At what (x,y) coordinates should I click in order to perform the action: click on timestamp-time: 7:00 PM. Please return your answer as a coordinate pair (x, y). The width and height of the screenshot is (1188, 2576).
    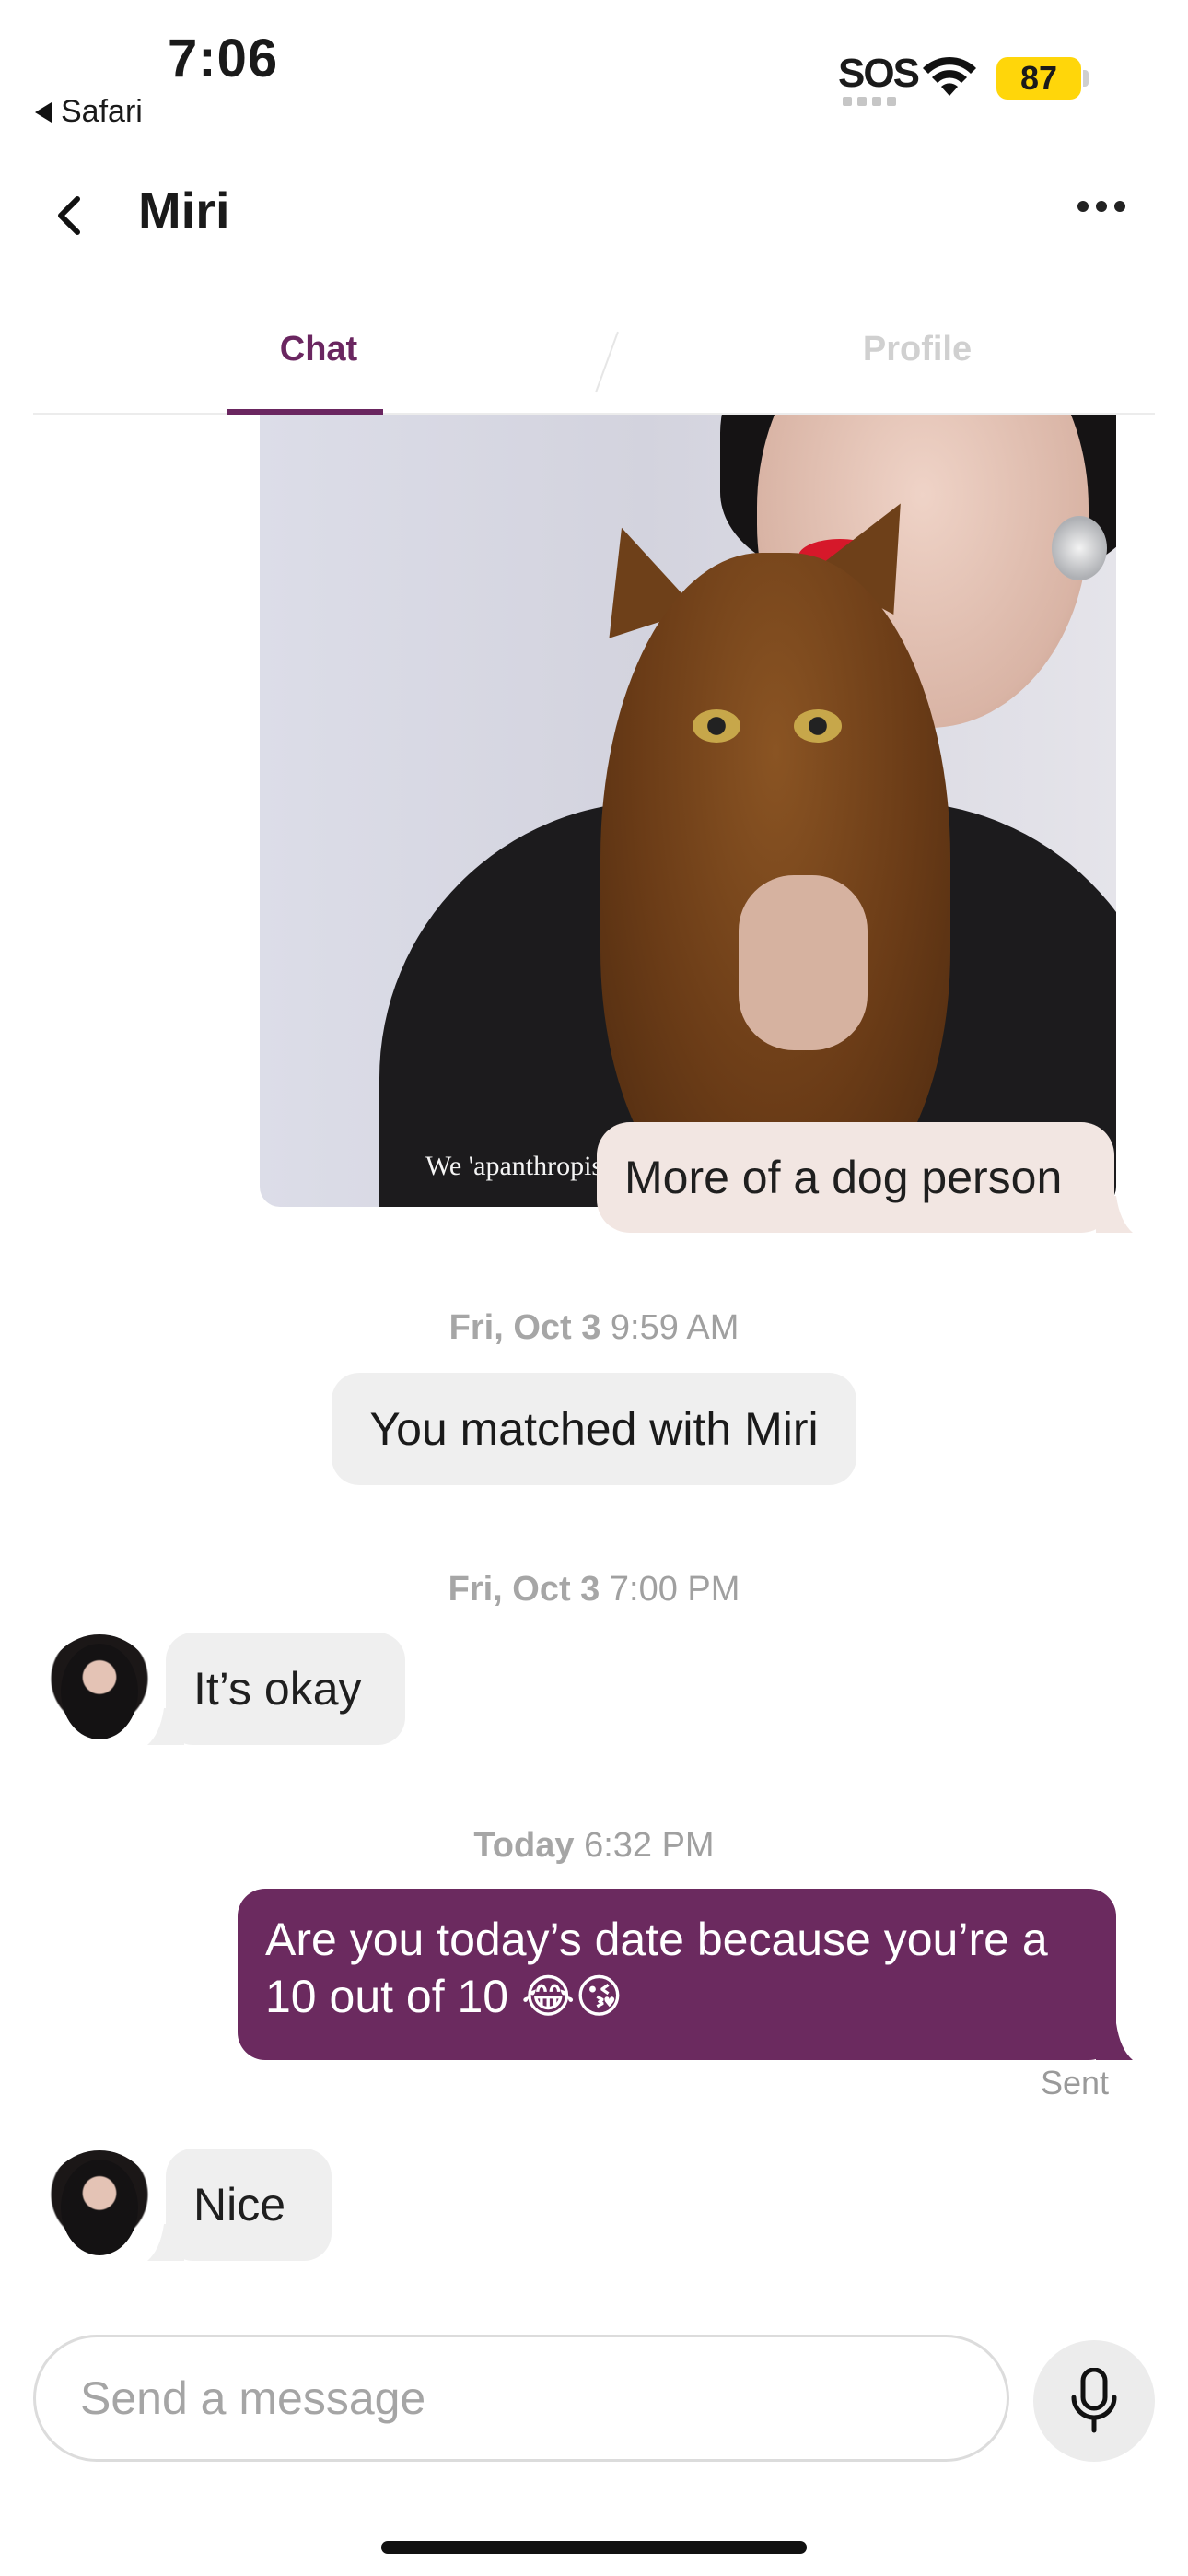
    Looking at the image, I should click on (674, 1589).